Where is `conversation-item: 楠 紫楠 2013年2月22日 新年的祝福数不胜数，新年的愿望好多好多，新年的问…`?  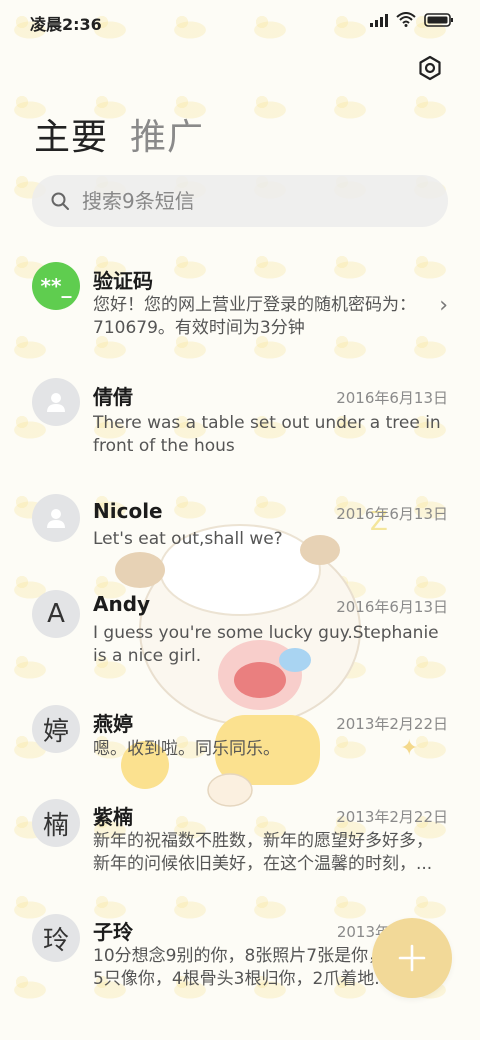
conversation-item: 楠 紫楠 2013年2月22日 新年的祝福数不胜数，新年的愿望好多好多，新年的问… is located at coordinates (240, 842).